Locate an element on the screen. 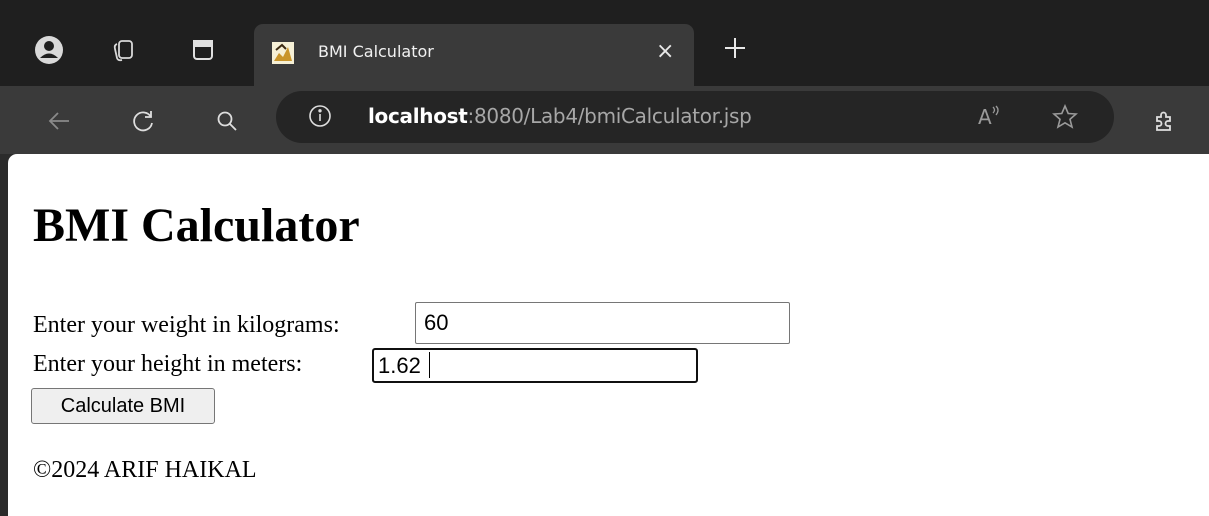  site-info-icon is located at coordinates (320, 118).